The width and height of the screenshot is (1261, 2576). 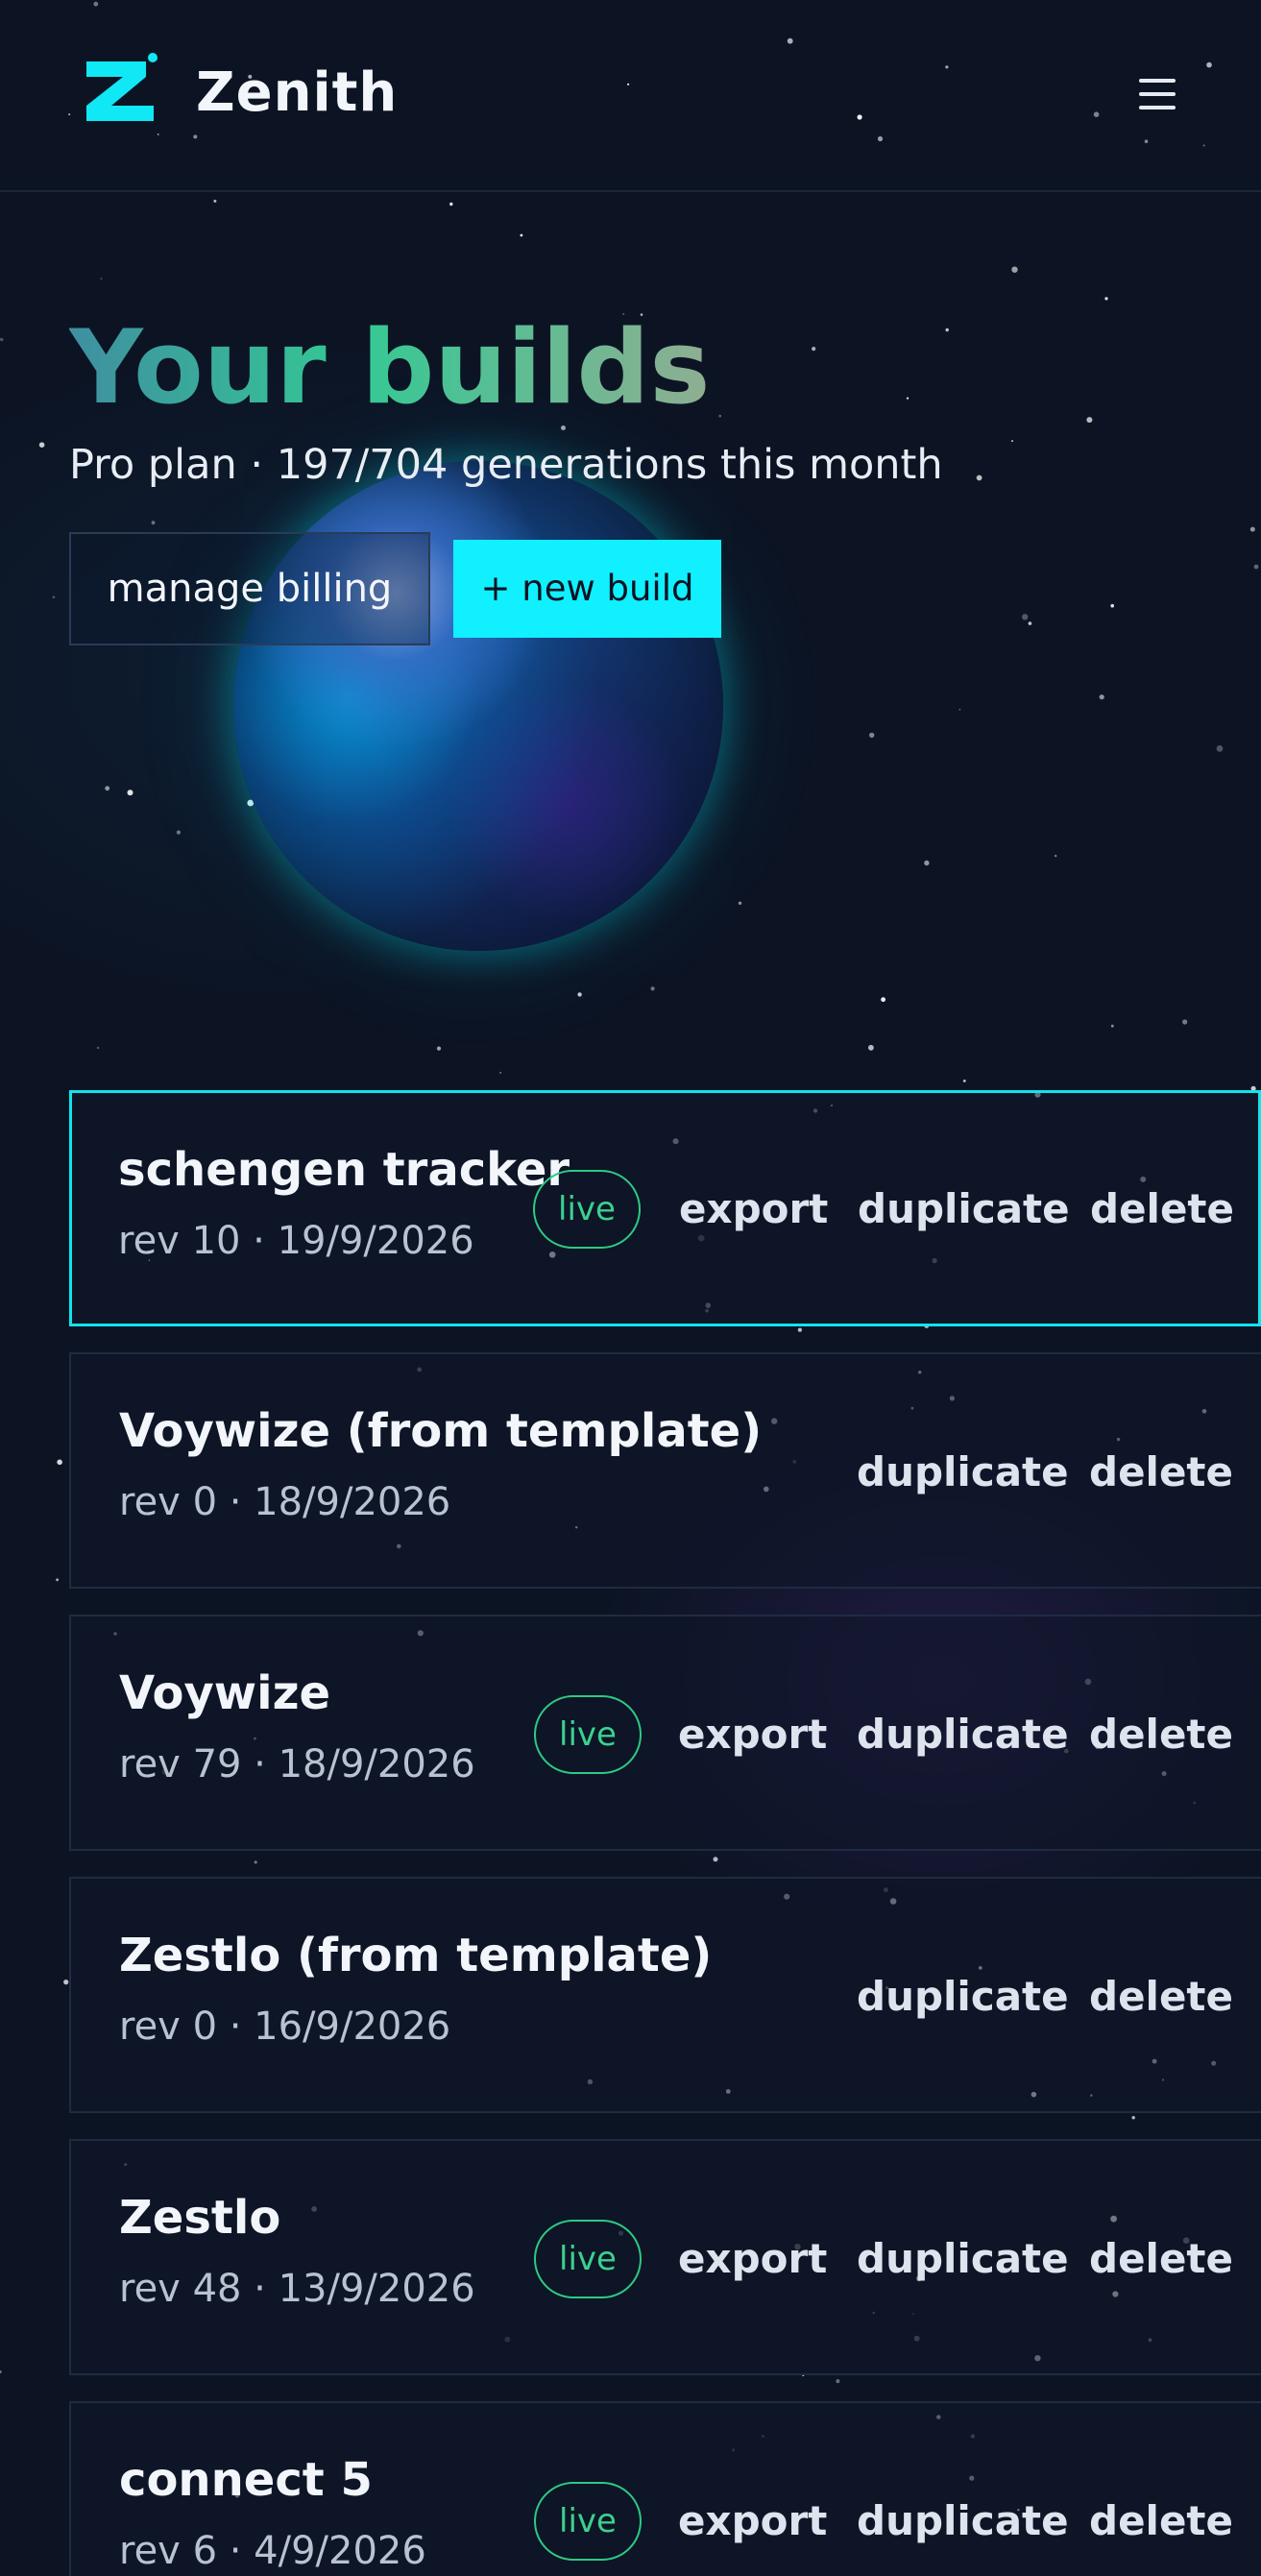 I want to click on build-meta: rev 79 · 18/9/2026, so click(x=297, y=1764).